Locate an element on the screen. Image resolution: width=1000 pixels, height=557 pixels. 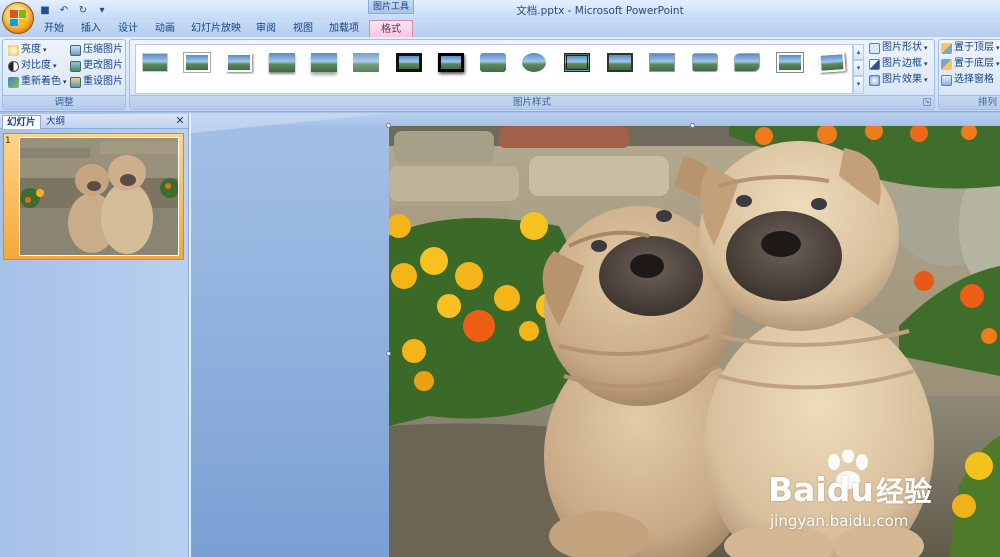
office-logo-icon is located at coordinates (18, 18).